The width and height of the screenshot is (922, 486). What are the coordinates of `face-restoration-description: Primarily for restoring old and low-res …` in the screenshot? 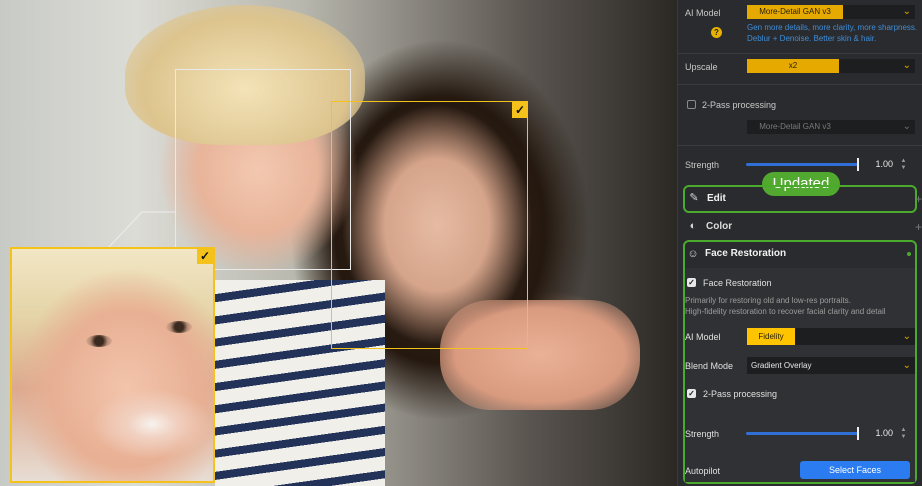 It's located at (785, 306).